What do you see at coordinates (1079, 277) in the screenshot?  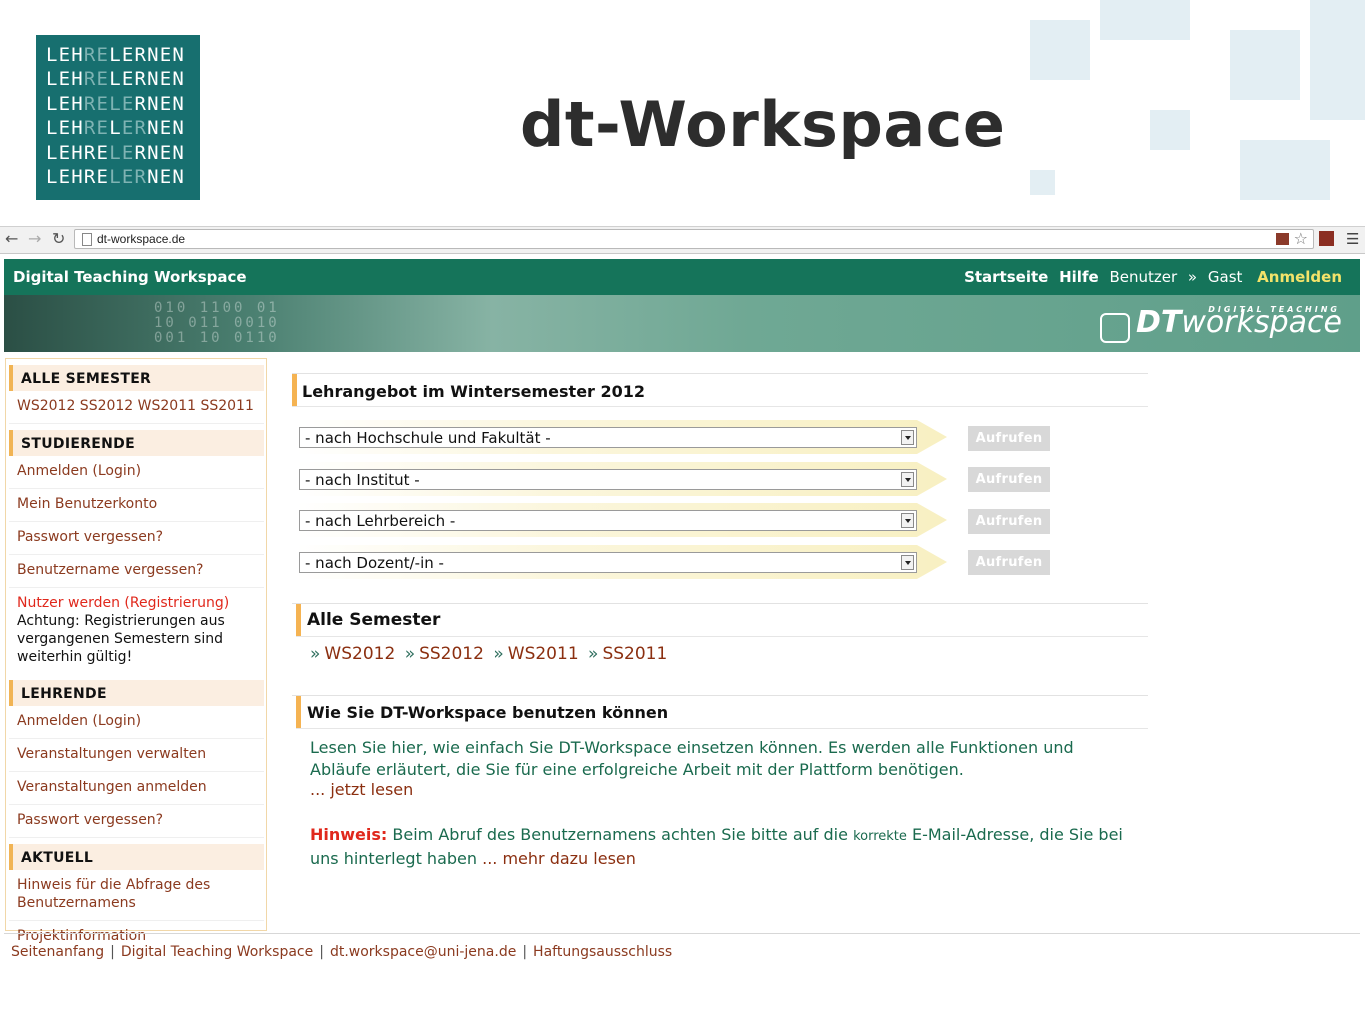 I see `nav-help-link: Hilfe` at bounding box center [1079, 277].